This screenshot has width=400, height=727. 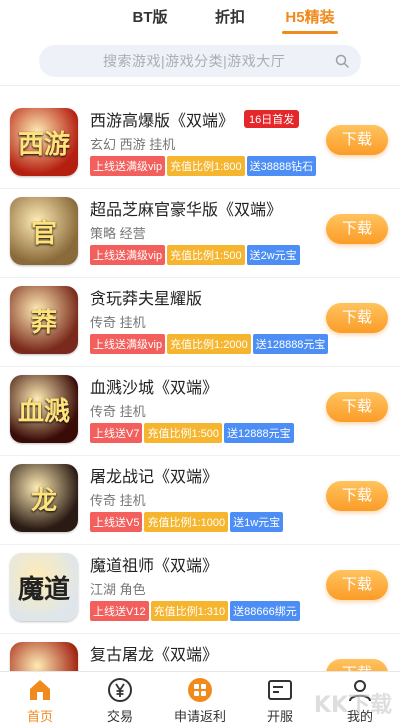 What do you see at coordinates (146, 297) in the screenshot?
I see `game-name: 贪玩莽夫星耀版` at bounding box center [146, 297].